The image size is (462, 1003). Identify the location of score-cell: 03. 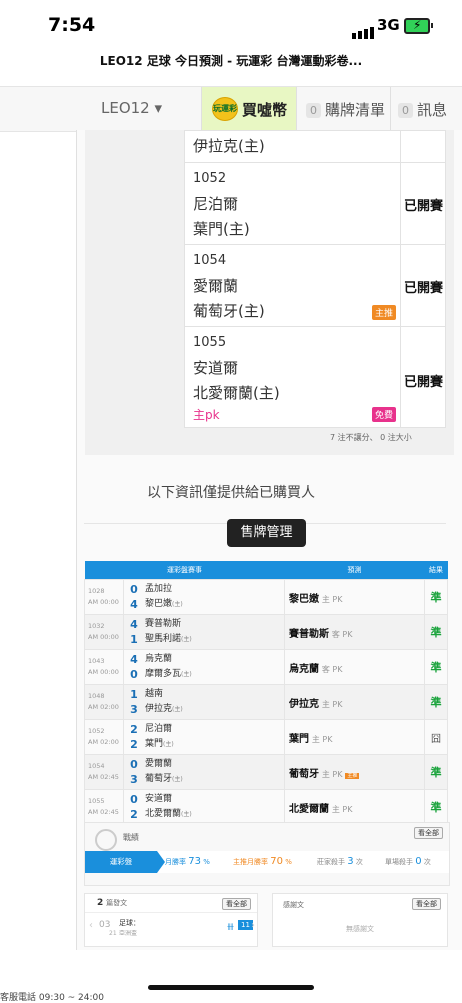
(133, 772).